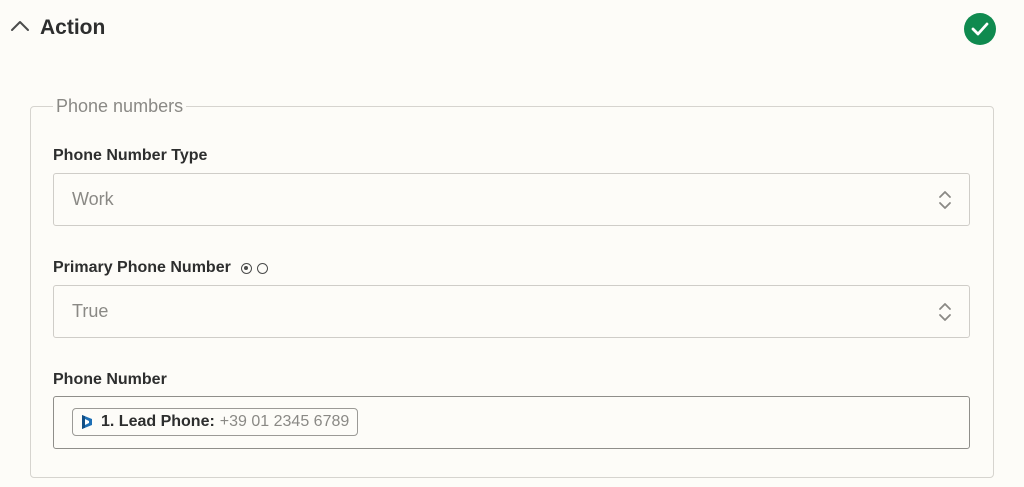 This screenshot has width=1024, height=487. Describe the element at coordinates (284, 421) in the screenshot. I see `mapped-step-value: +39 01 2345 6789` at that location.